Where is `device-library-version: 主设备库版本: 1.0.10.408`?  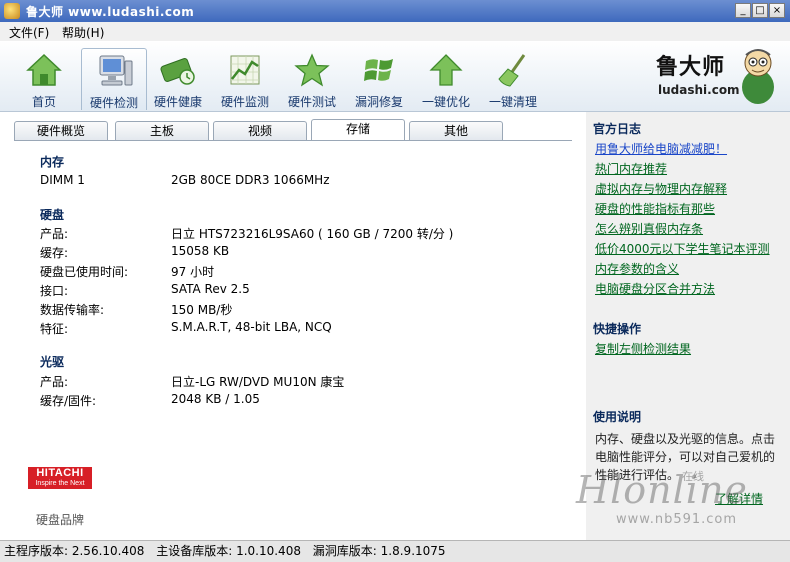 device-library-version: 主设备库版本: 1.0.10.408 is located at coordinates (228, 551).